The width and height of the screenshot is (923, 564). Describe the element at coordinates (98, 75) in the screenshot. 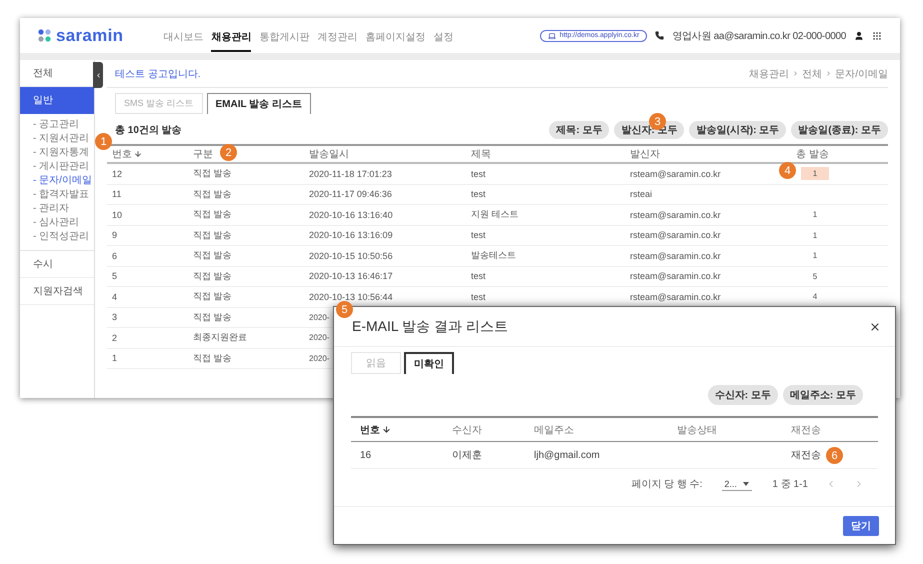

I see `collapse-button` at that location.